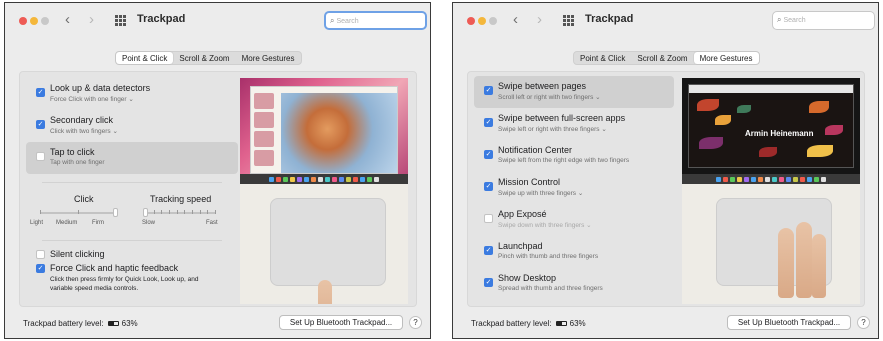 This screenshot has width=883, height=341. I want to click on silent-clicking-label: Silent clicking, so click(77, 254).